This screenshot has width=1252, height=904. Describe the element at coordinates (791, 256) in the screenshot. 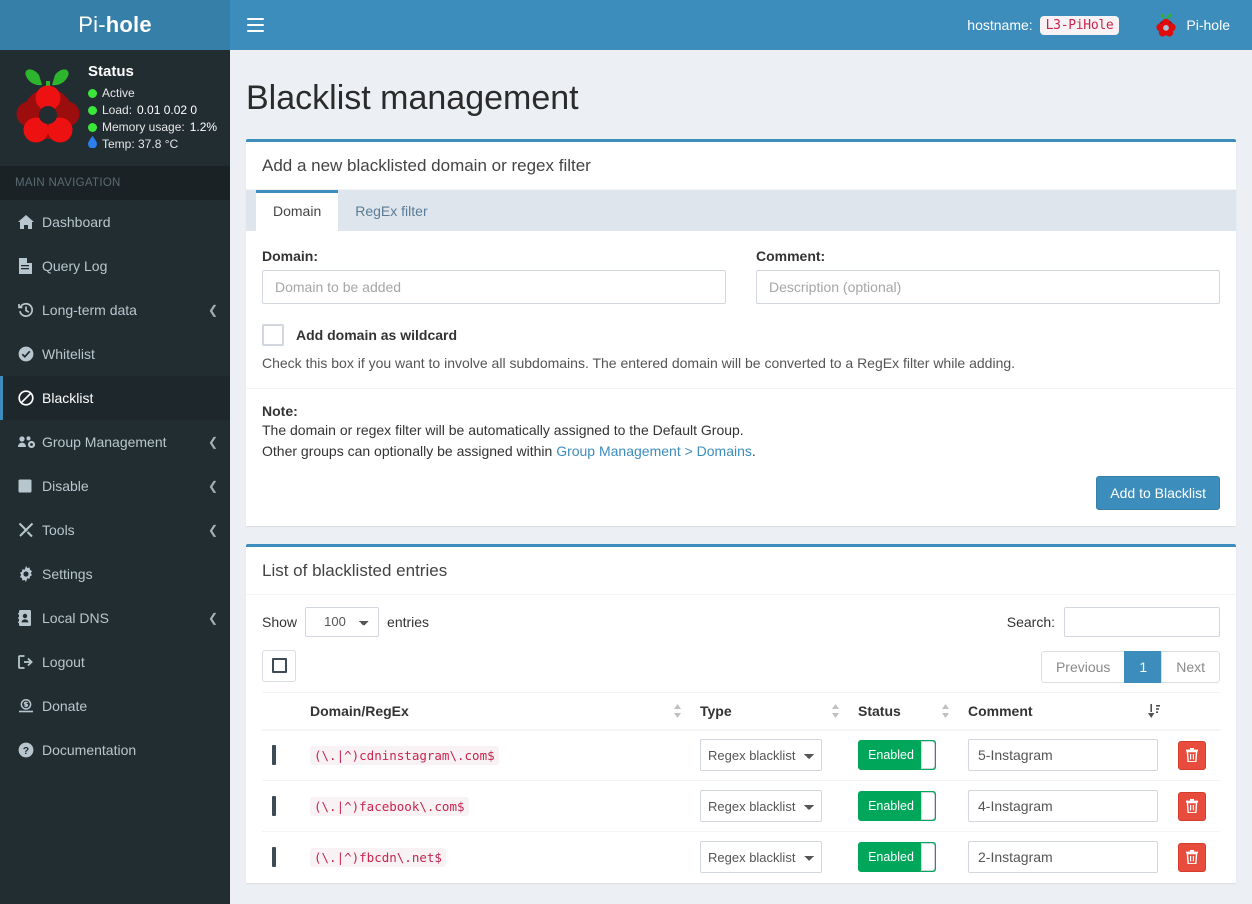

I see `comment-field-label: Comment:` at that location.